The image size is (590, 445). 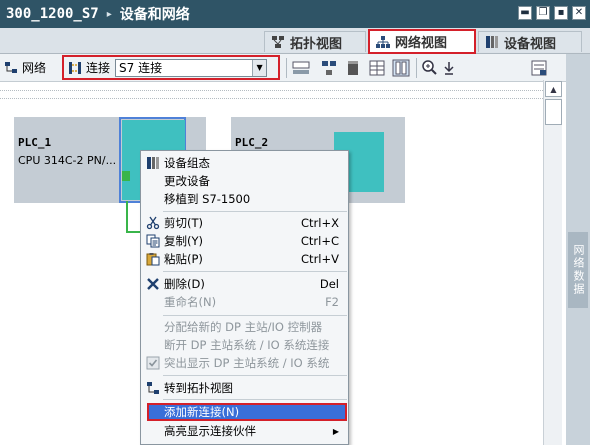 What do you see at coordinates (244, 259) in the screenshot?
I see `menu-item-paste: 粘贴(P) Ctrl+V` at bounding box center [244, 259].